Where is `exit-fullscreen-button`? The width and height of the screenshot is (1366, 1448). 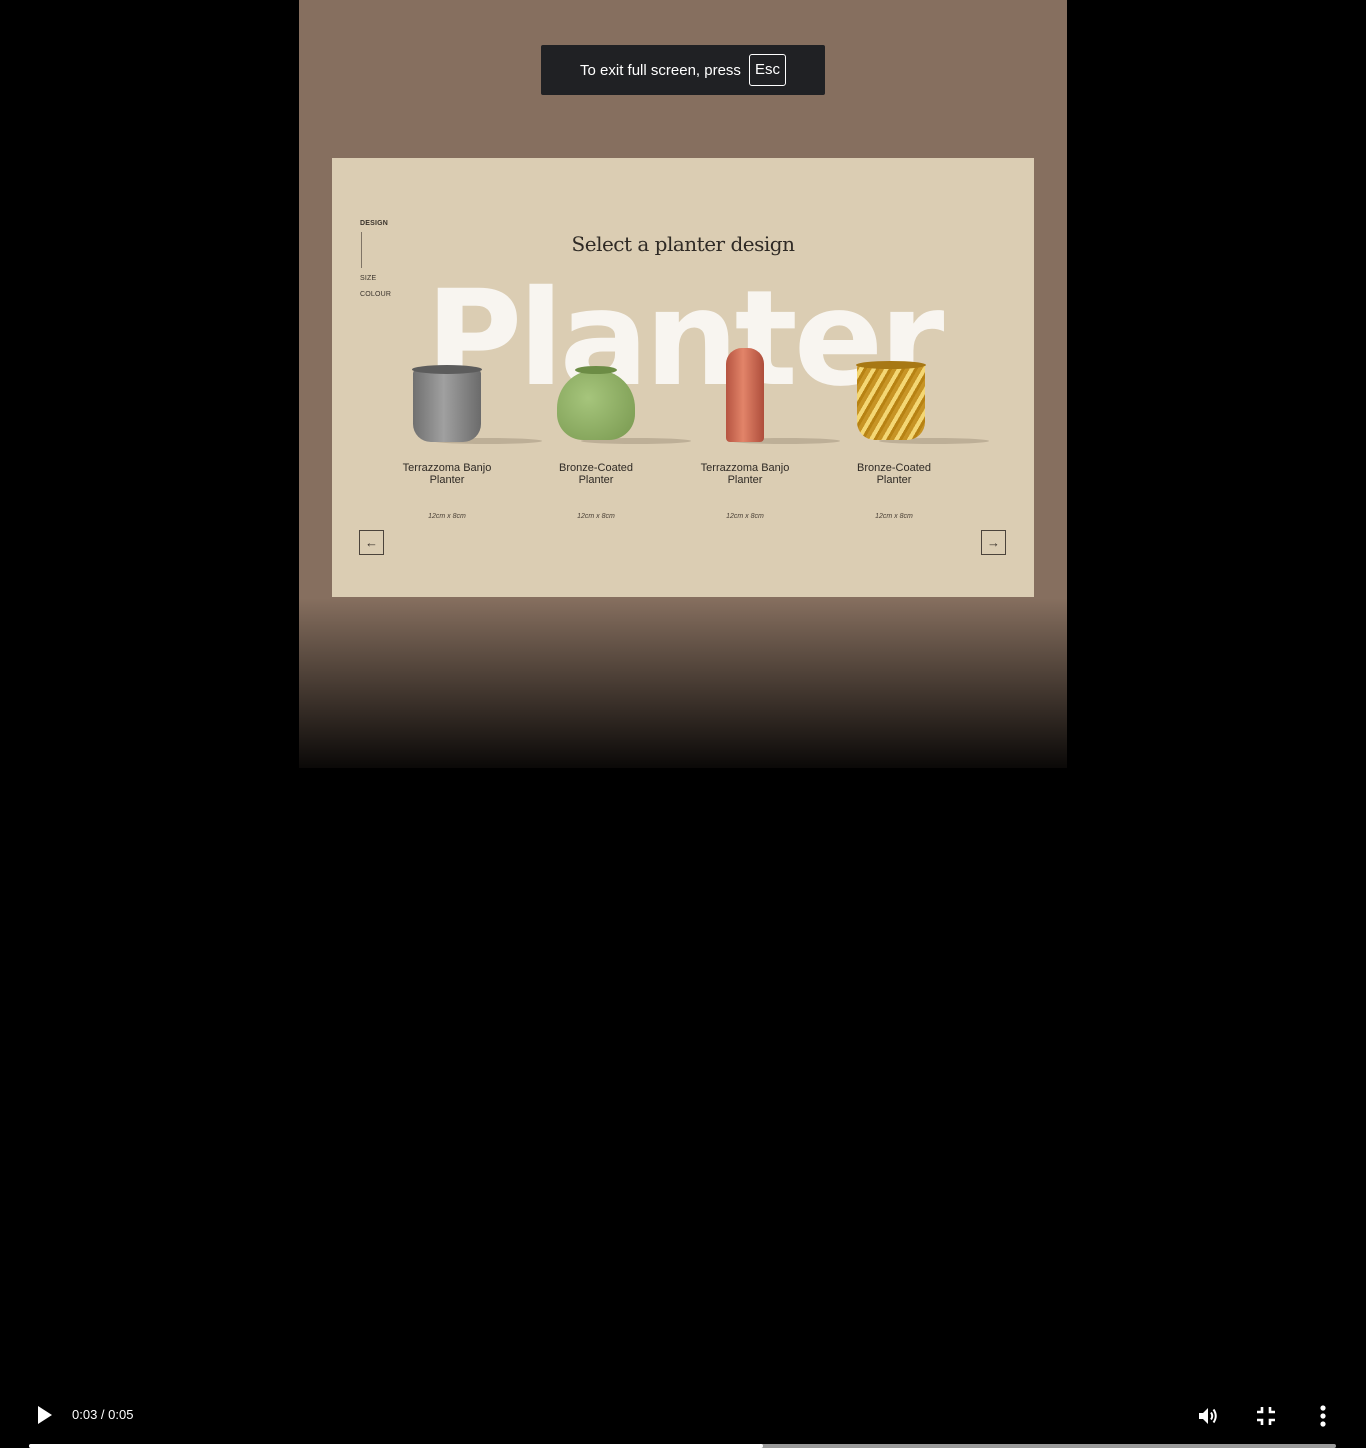
exit-fullscreen-button is located at coordinates (1266, 1416).